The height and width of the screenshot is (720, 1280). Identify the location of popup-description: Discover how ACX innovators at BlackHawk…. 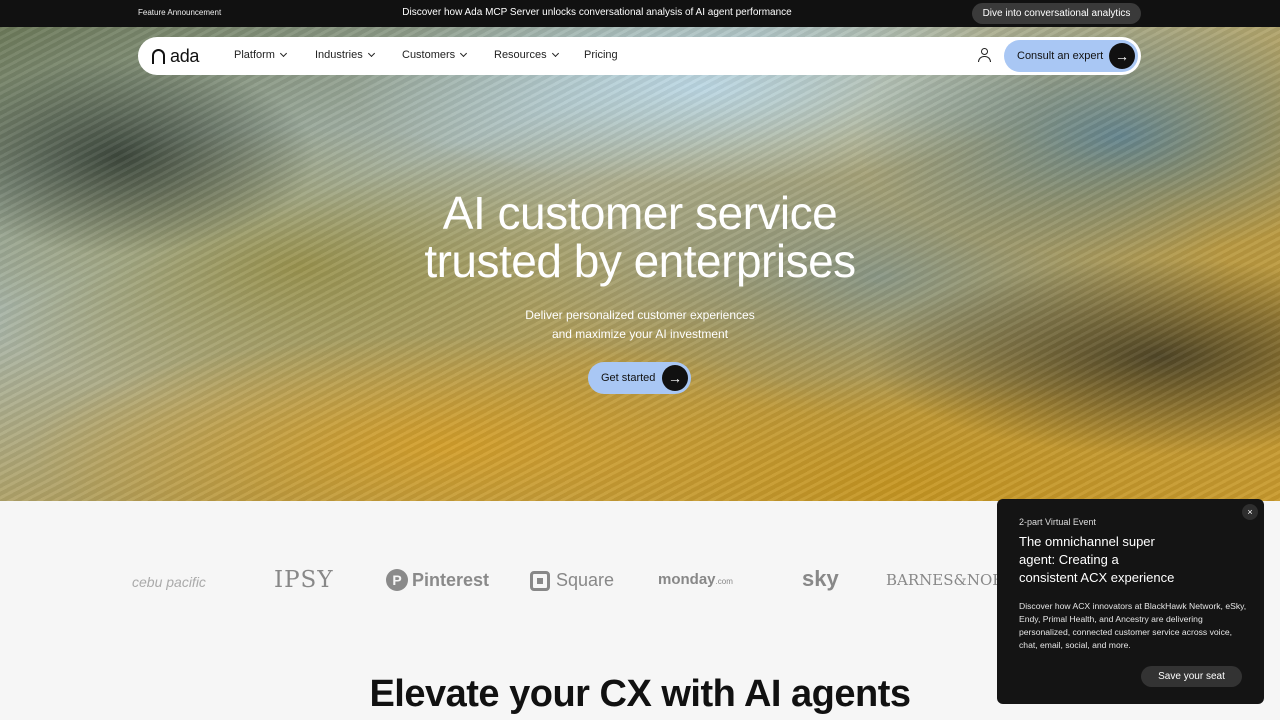
(1133, 625).